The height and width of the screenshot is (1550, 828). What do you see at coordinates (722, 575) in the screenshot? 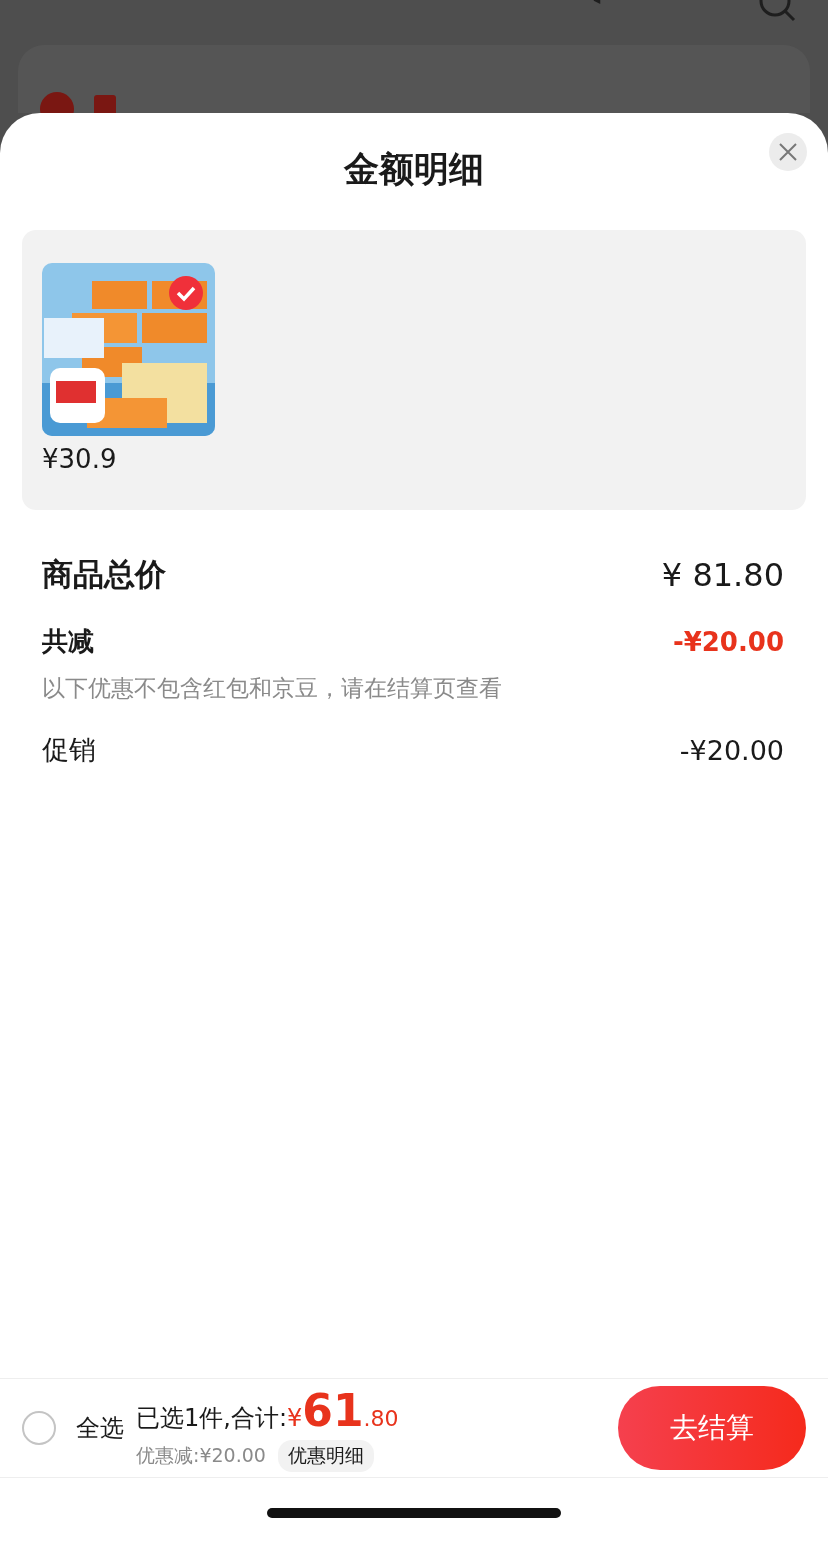
I see `row-value: ¥ 81.80` at bounding box center [722, 575].